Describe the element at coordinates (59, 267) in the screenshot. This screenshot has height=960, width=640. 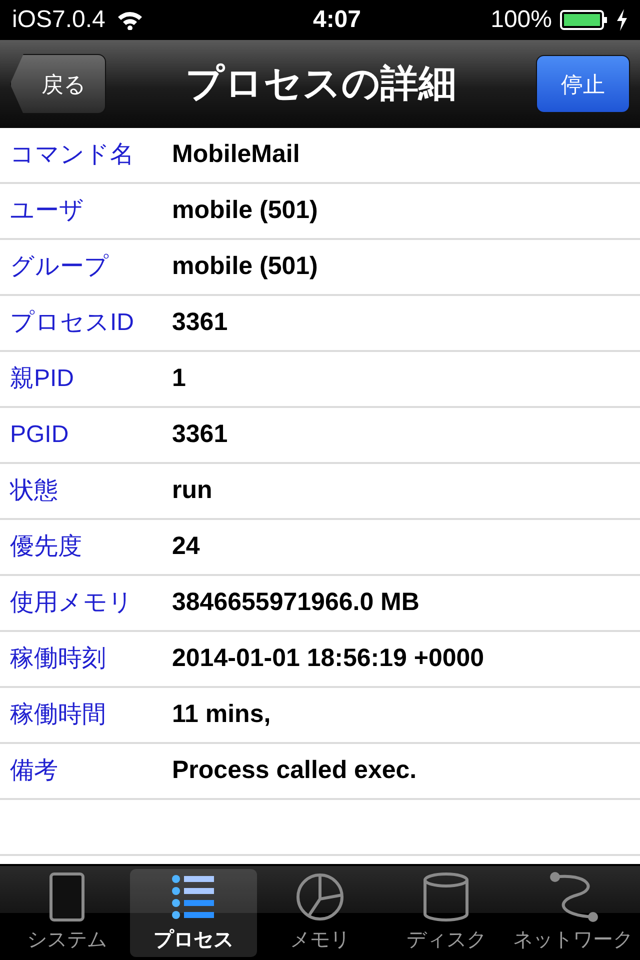
I see `field-label: グループ` at that location.